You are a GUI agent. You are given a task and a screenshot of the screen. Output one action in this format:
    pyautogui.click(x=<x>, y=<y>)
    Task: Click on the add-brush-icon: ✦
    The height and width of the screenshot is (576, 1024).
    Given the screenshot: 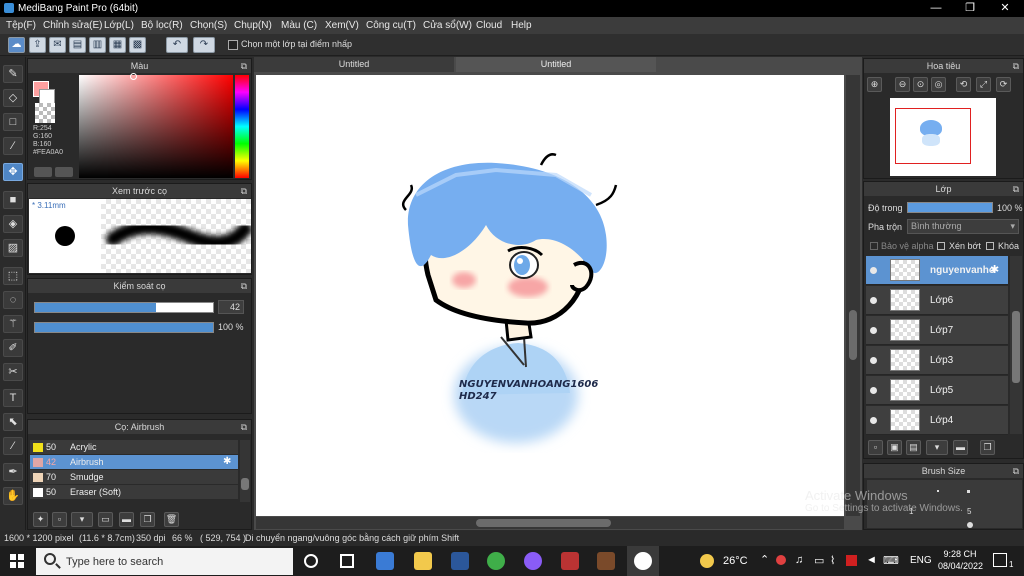 What is the action you would take?
    pyautogui.click(x=40, y=519)
    